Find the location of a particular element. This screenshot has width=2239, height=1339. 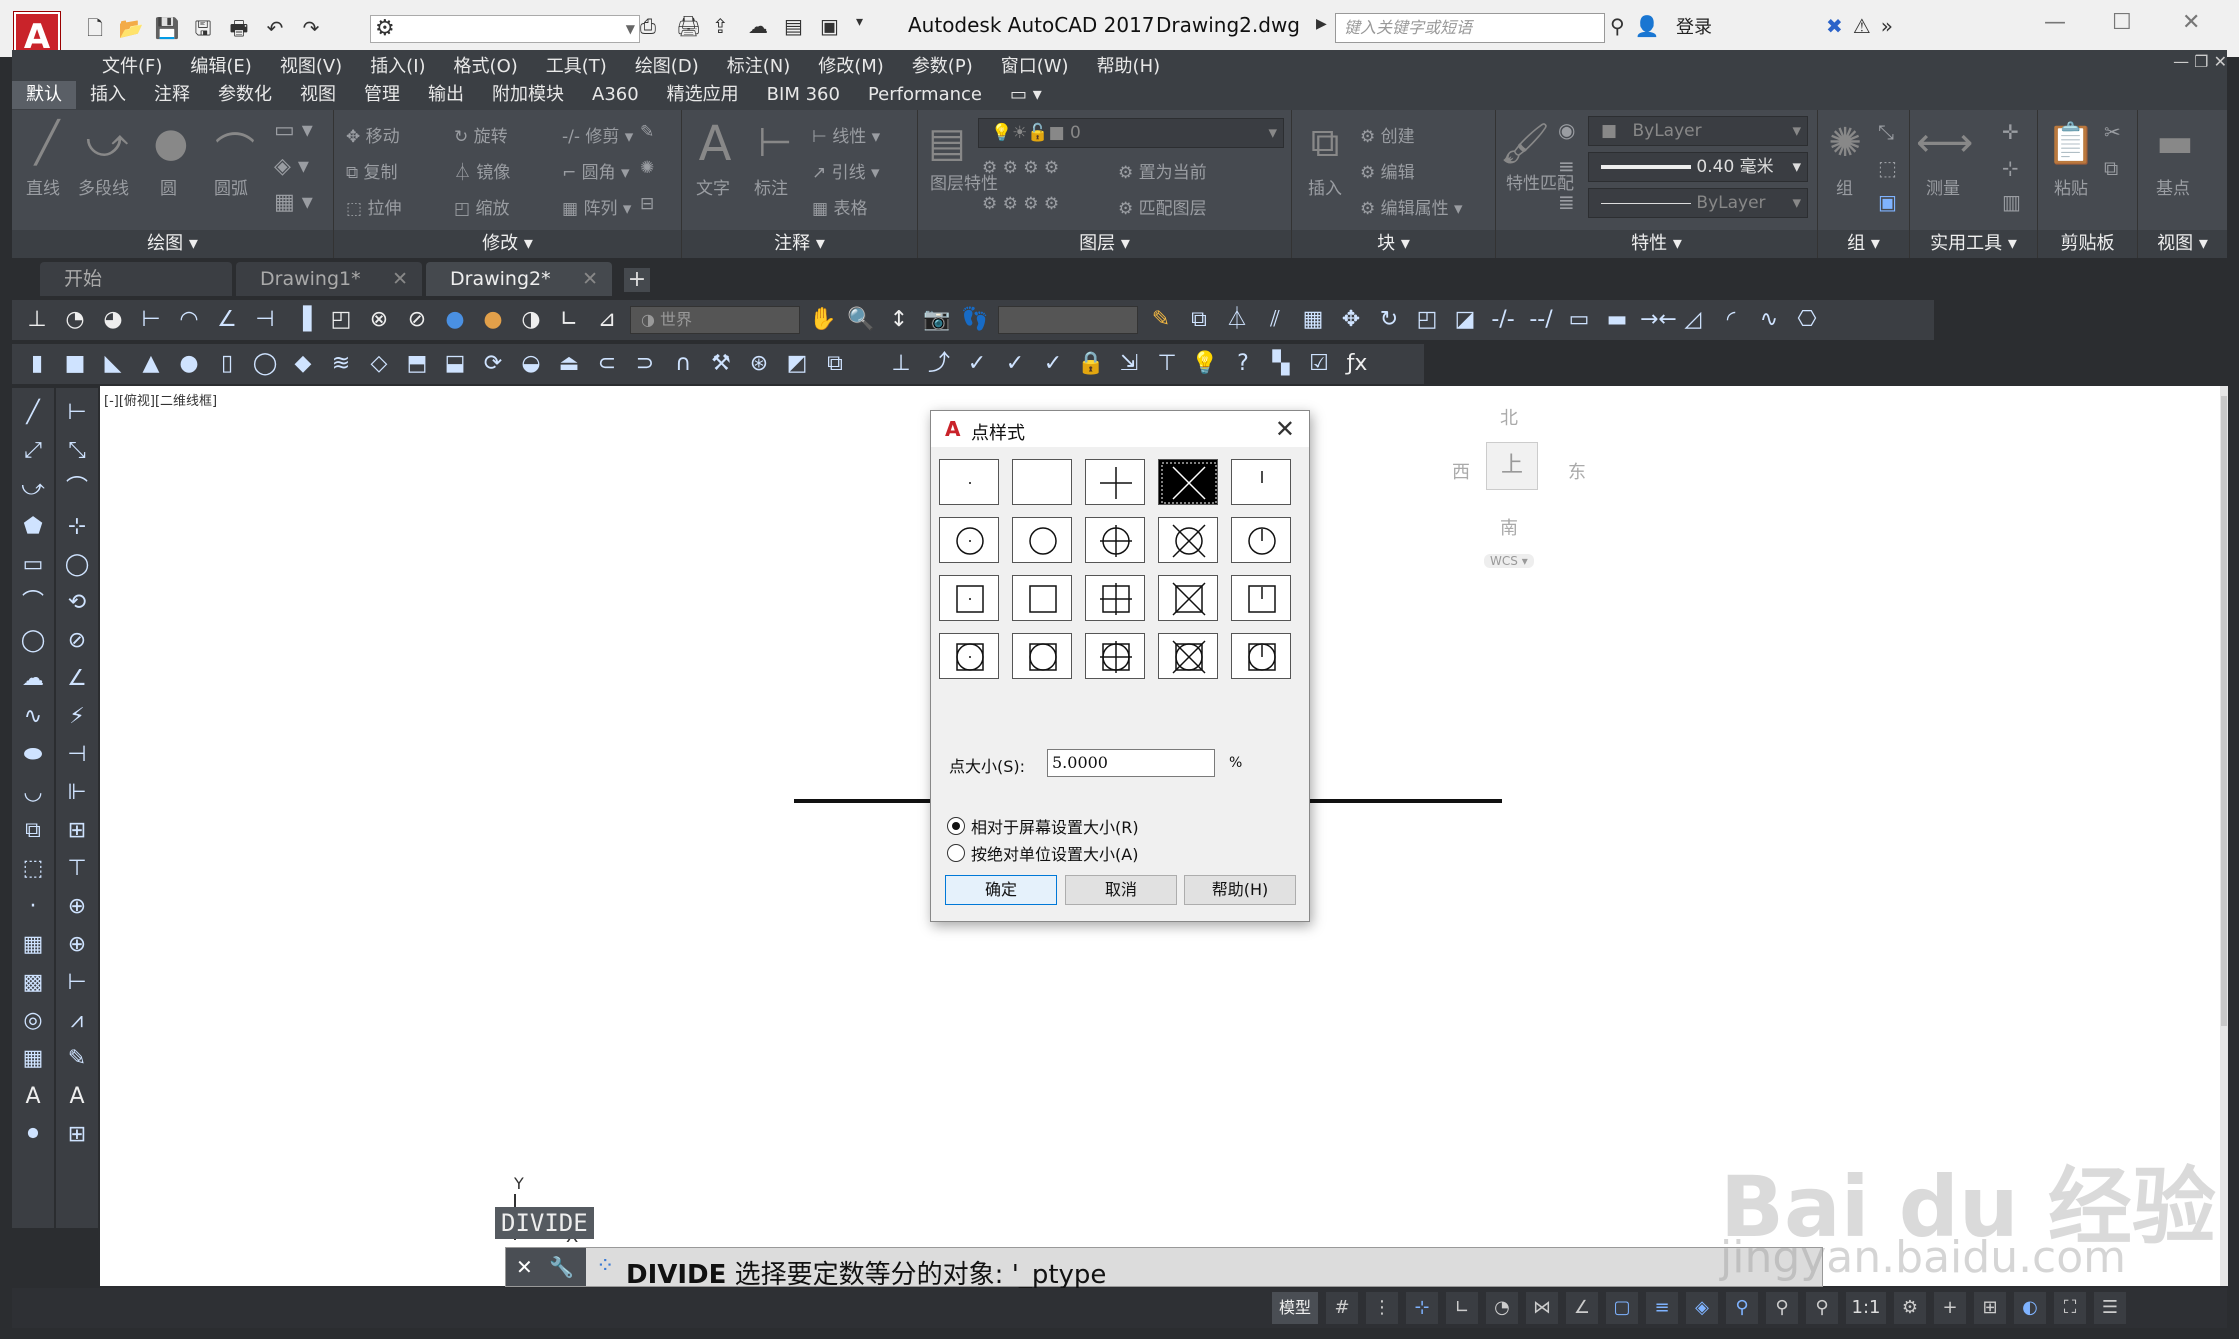

otrack-icon: ∠ is located at coordinates (1582, 1308).